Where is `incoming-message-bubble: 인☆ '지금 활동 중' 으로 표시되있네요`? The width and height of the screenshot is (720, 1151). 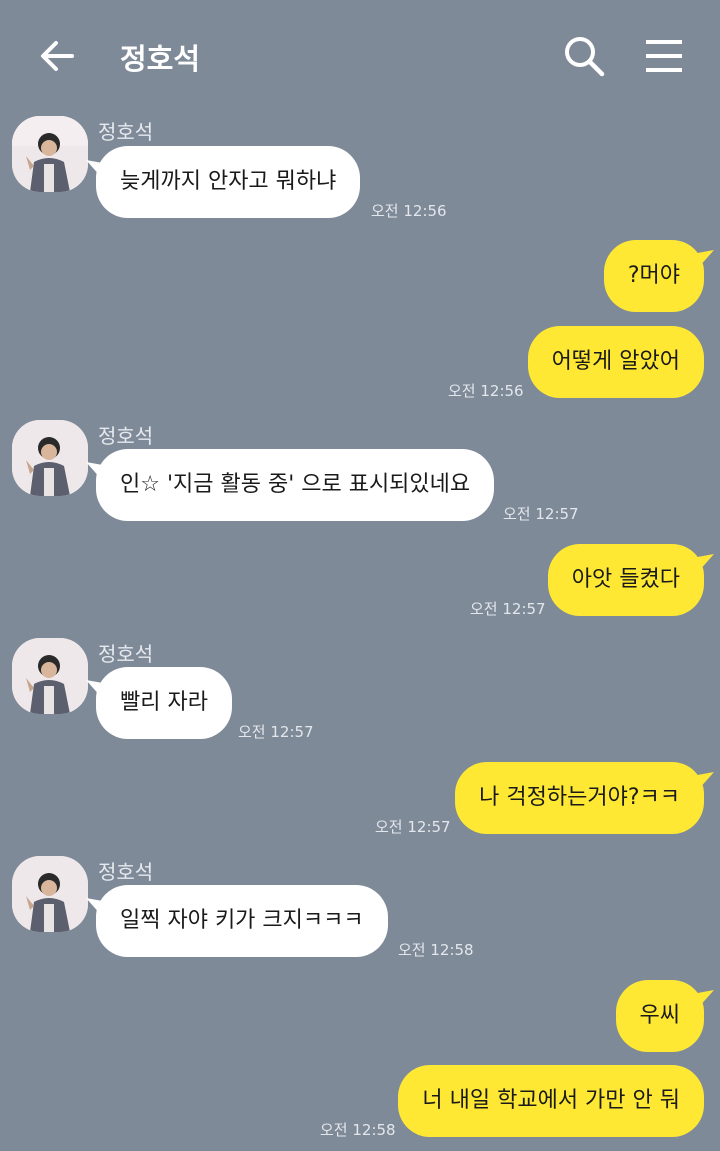 incoming-message-bubble: 인☆ '지금 활동 중' 으로 표시되있네요 is located at coordinates (295, 485).